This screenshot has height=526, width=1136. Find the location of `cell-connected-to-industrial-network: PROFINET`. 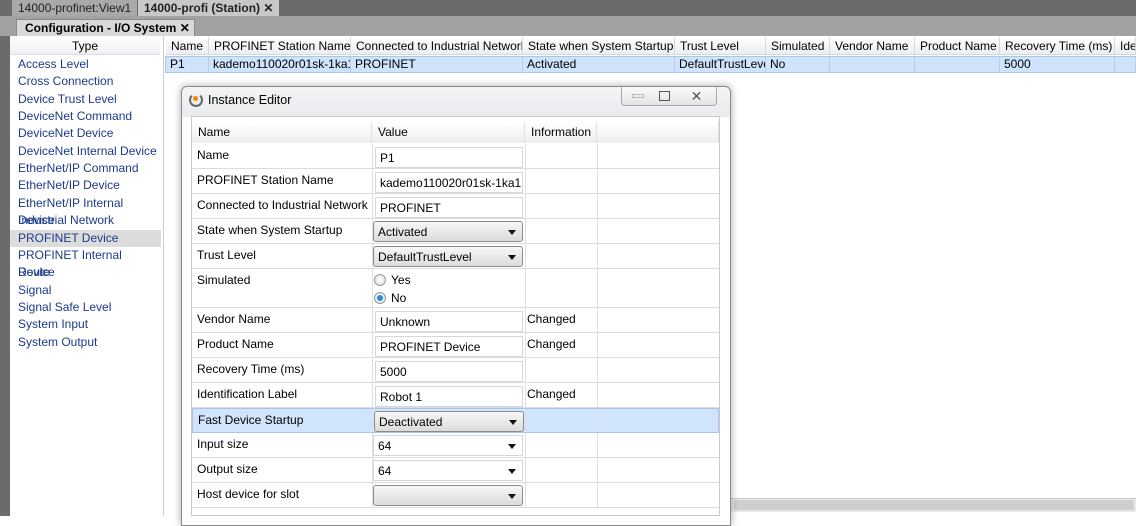

cell-connected-to-industrial-network: PROFINET is located at coordinates (437, 64).